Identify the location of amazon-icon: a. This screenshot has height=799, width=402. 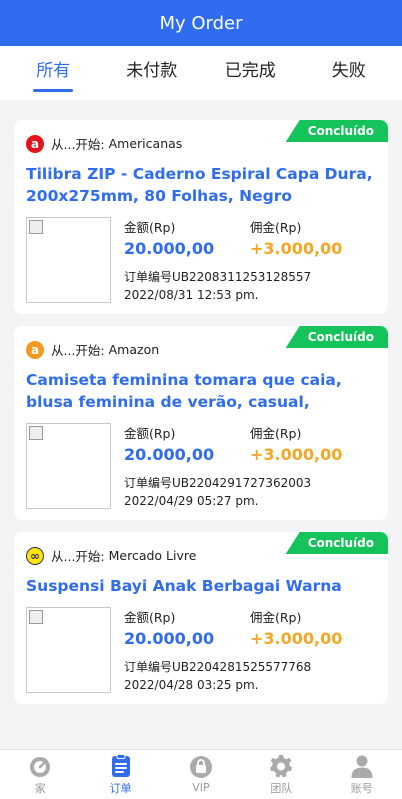
(35, 349).